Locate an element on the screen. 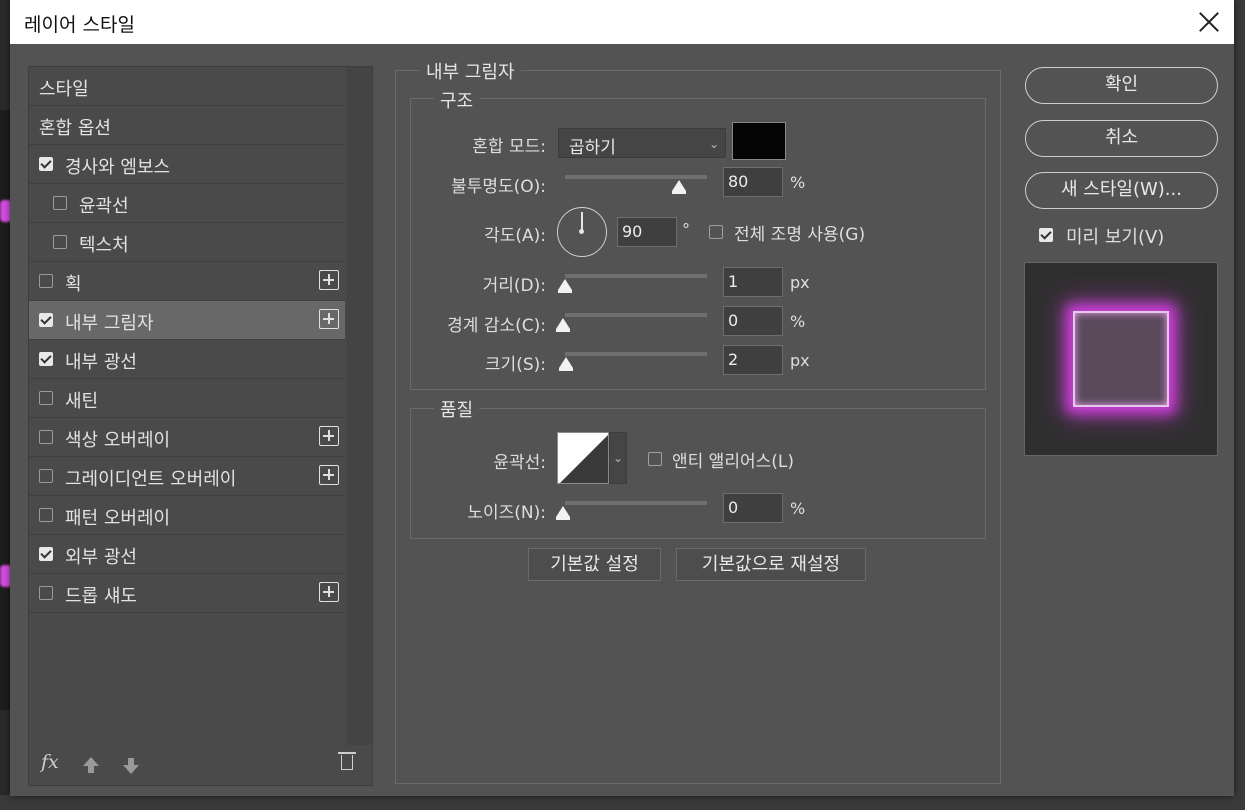  choke-unit: % is located at coordinates (798, 321).